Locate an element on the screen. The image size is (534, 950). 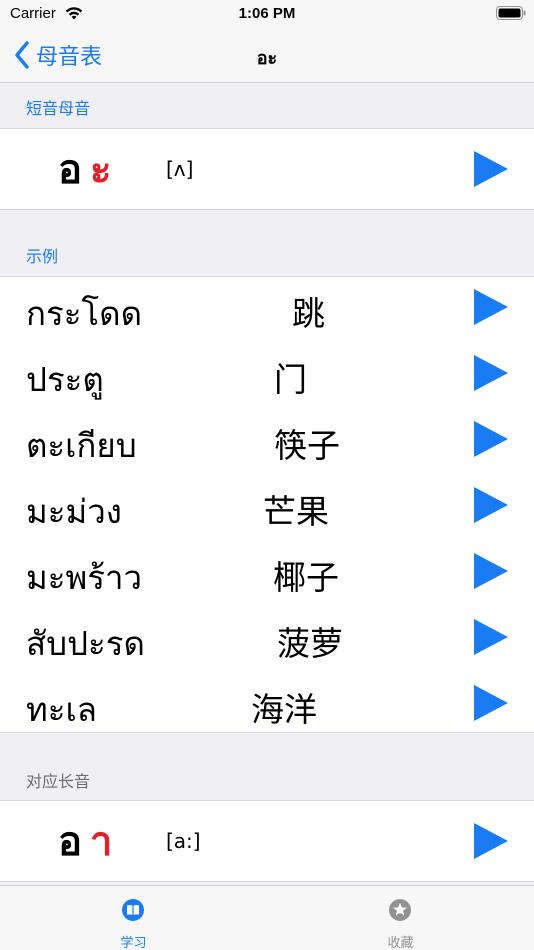
long-vowel-header: 对应长音 is located at coordinates (58, 781).